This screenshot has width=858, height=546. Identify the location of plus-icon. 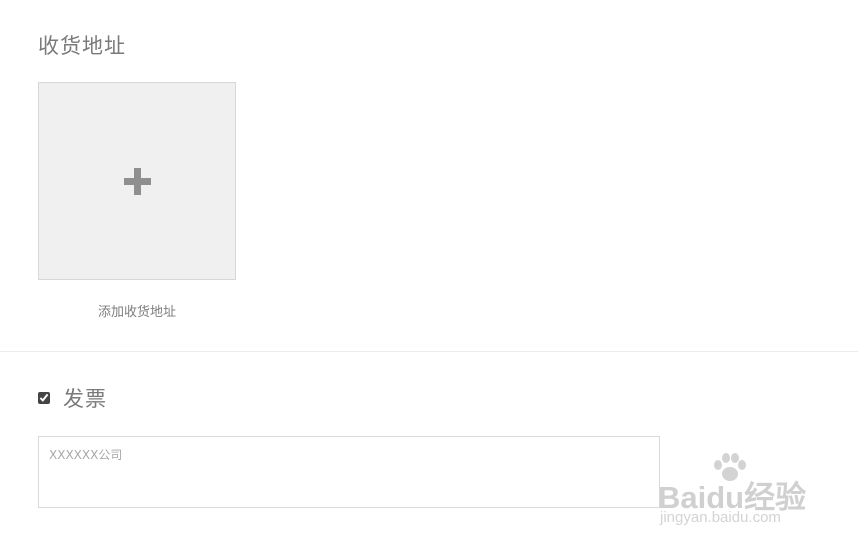
(137, 181).